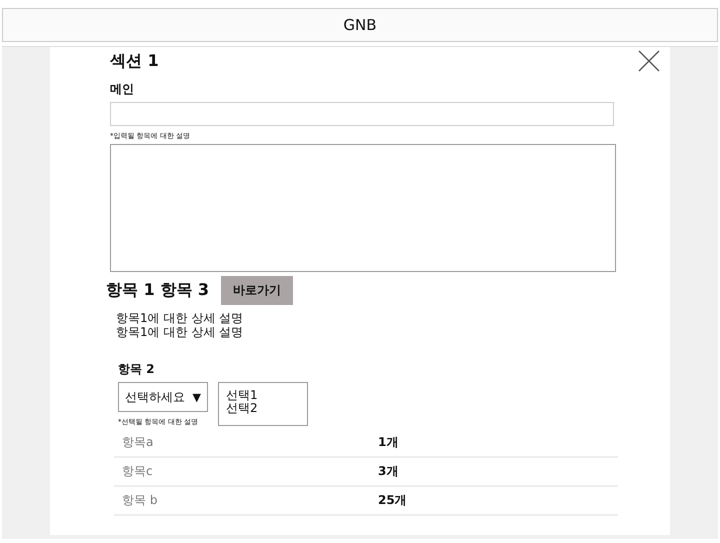 The height and width of the screenshot is (543, 720). What do you see at coordinates (137, 471) in the screenshot?
I see `row-name: 항목c` at bounding box center [137, 471].